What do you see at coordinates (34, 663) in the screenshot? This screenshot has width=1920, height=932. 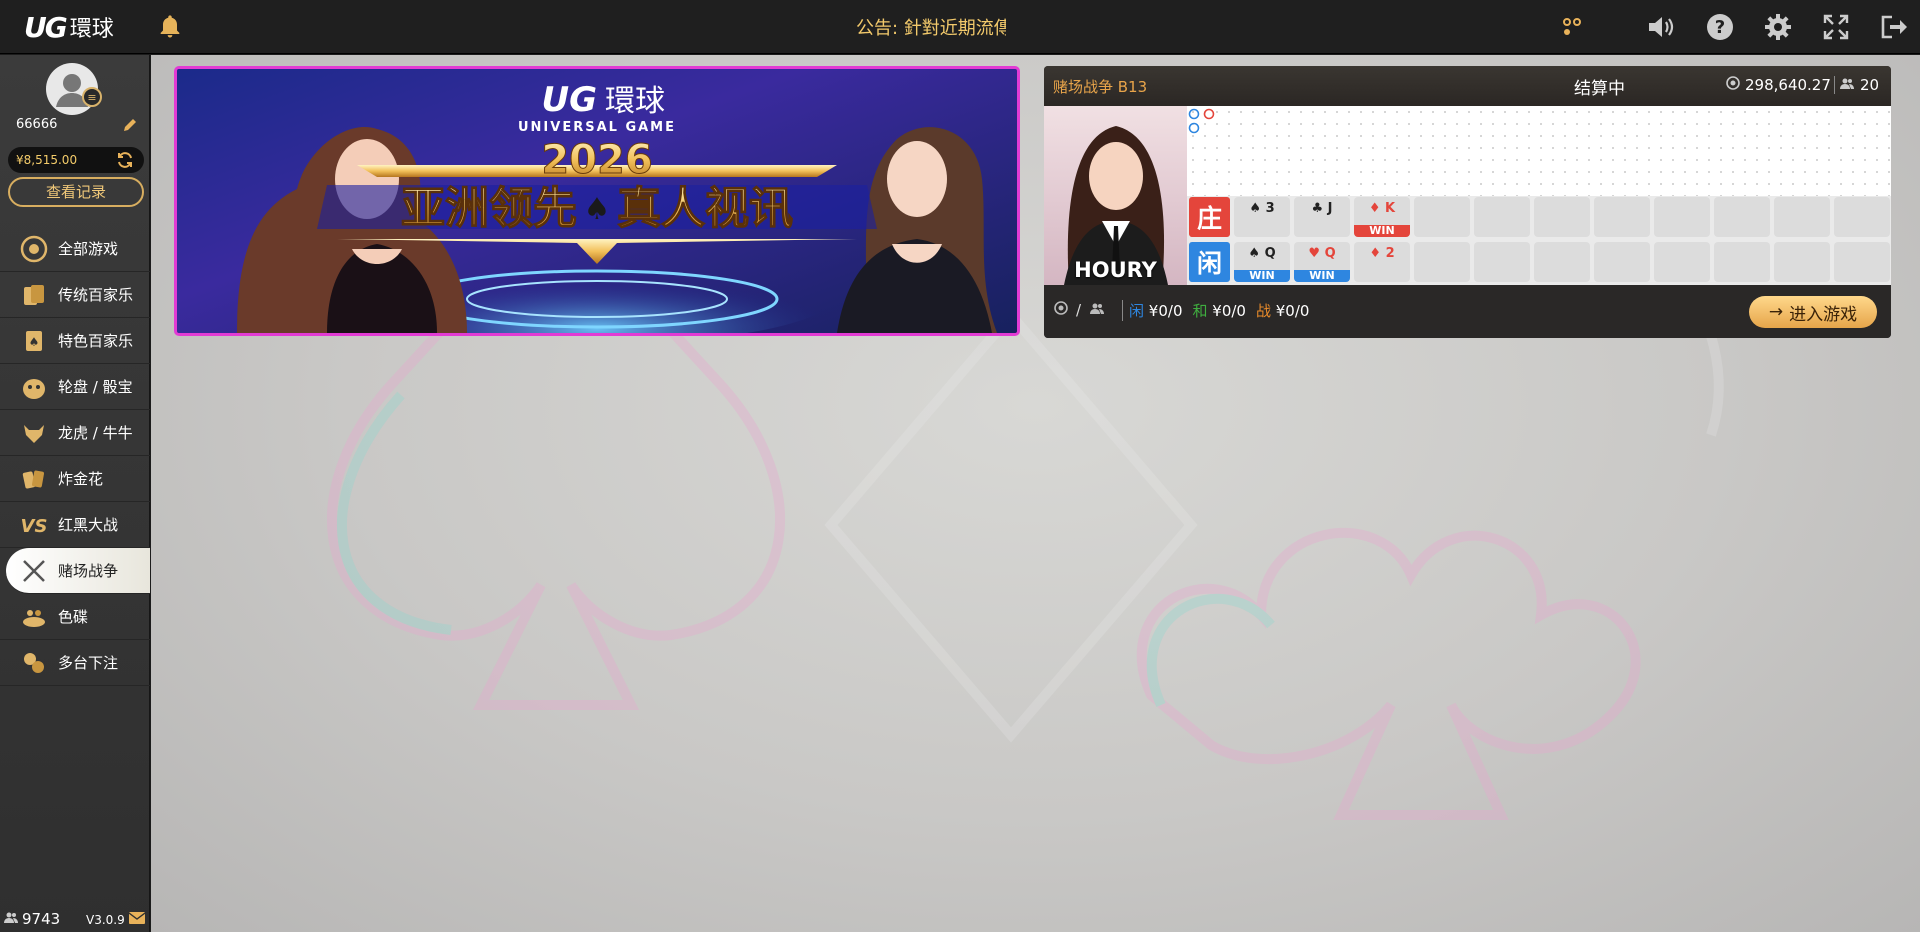 I see `multi-table-icon` at bounding box center [34, 663].